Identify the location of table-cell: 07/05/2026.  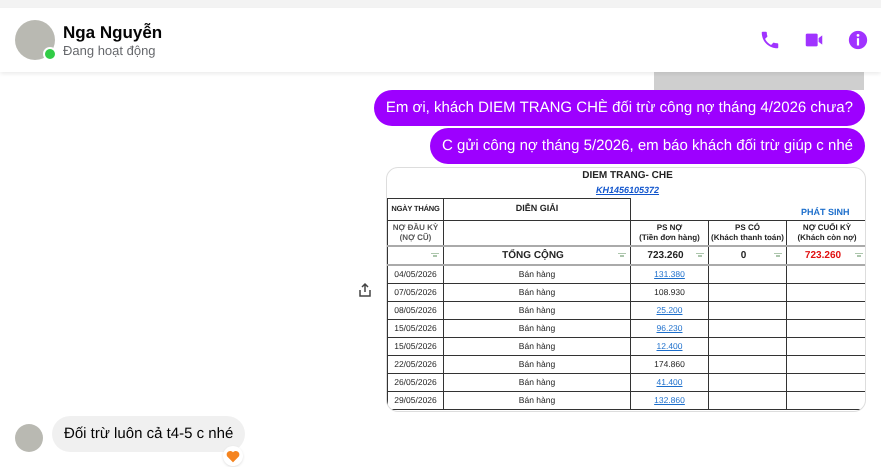
(416, 292).